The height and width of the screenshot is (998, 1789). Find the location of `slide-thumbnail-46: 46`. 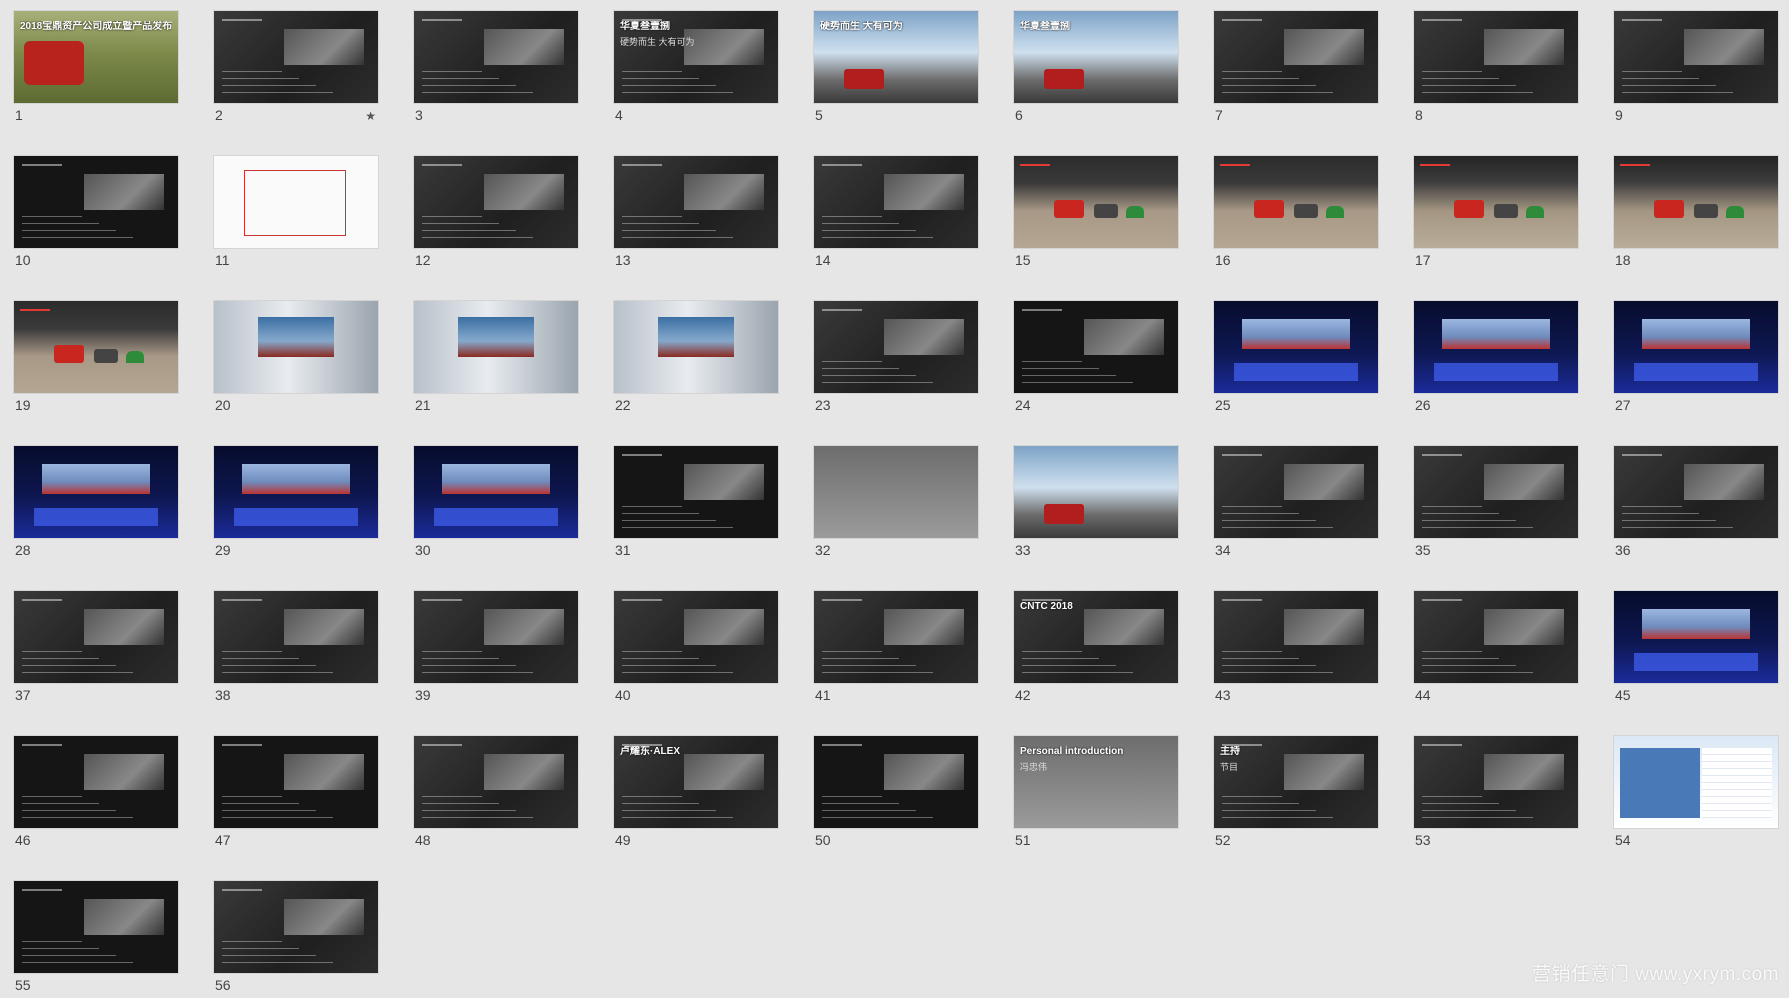

slide-thumbnail-46: 46 is located at coordinates (96, 796).